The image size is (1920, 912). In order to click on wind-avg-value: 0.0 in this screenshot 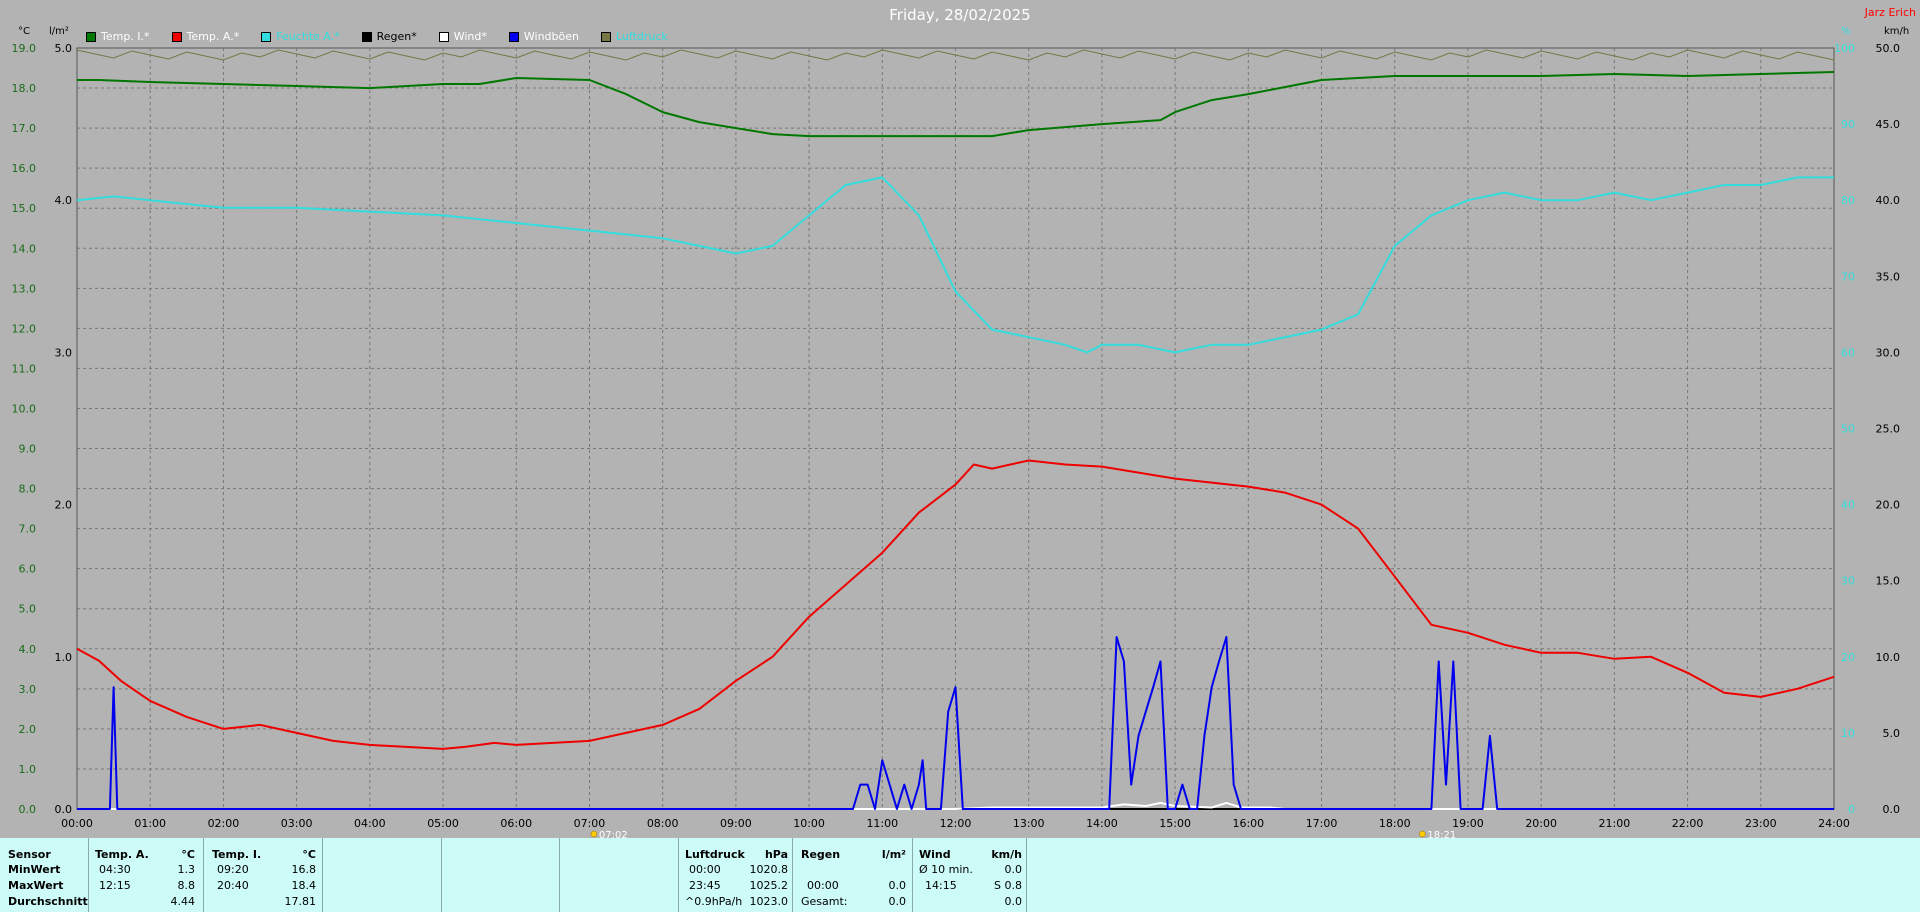, I will do `click(1013, 869)`.